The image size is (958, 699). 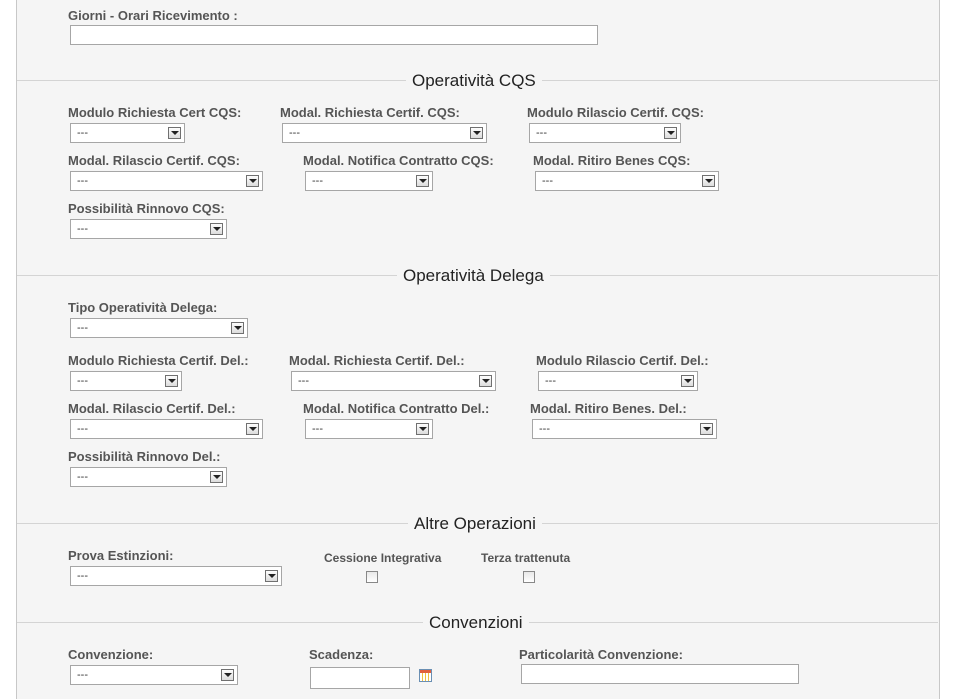 I want to click on section-title-cqs: Operatività CQS, so click(x=474, y=81).